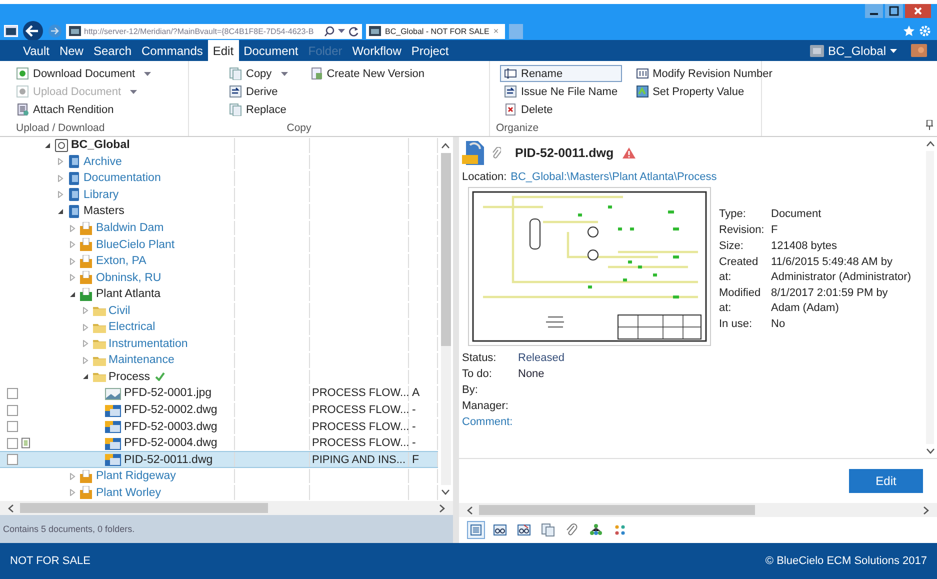 This screenshot has width=937, height=579. What do you see at coordinates (886, 481) in the screenshot?
I see `edit-button: Edit` at bounding box center [886, 481].